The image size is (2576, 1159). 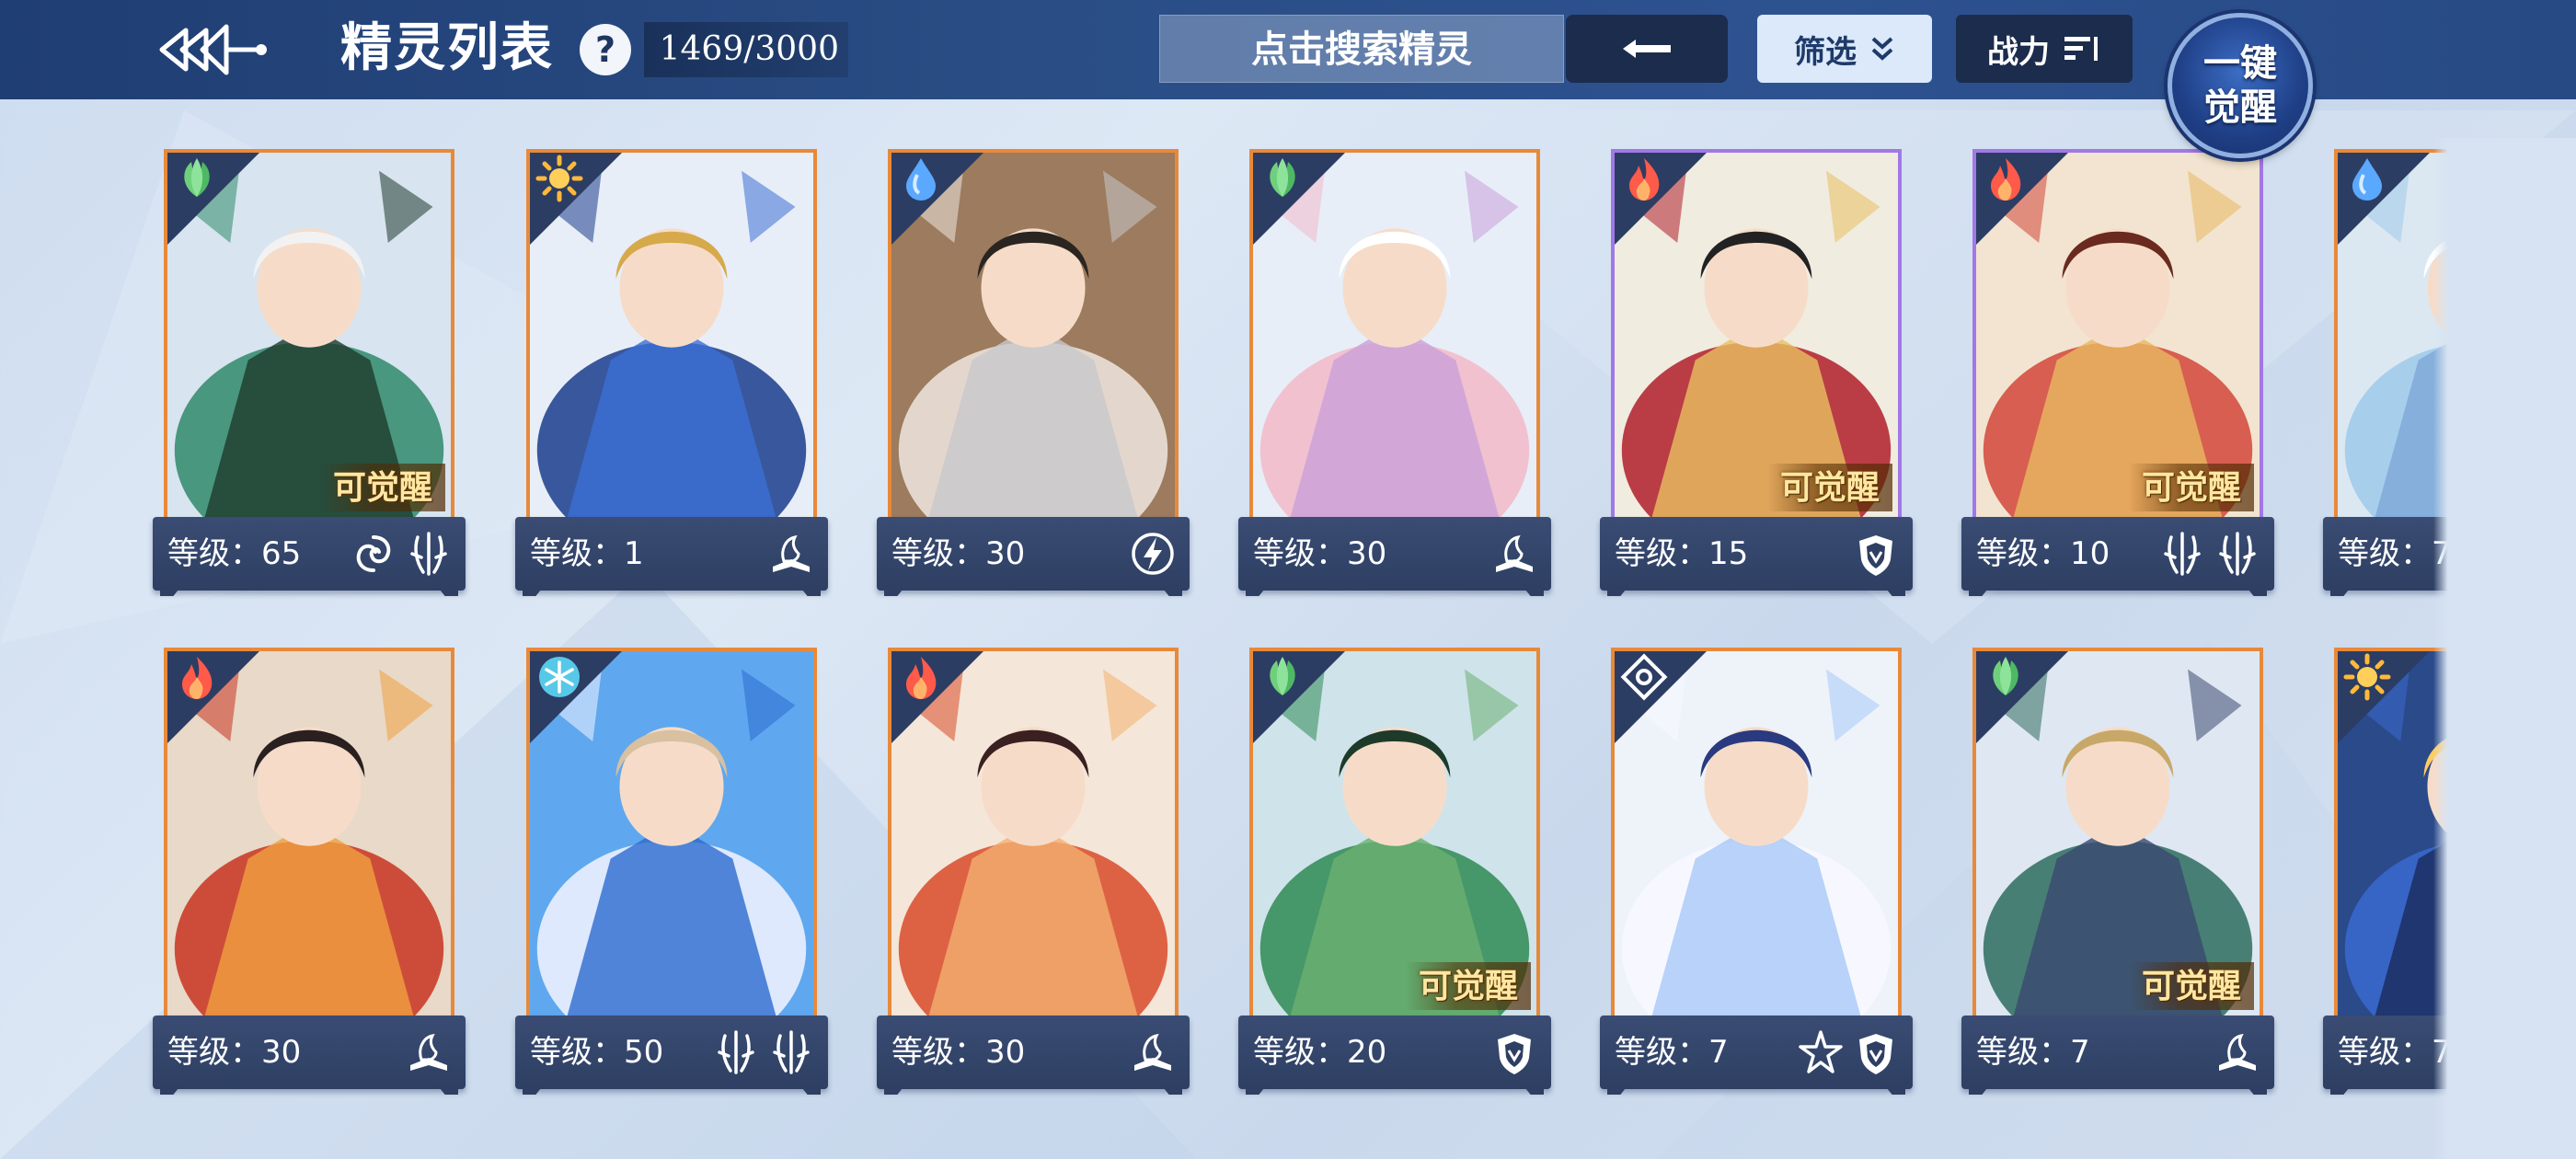 I want to click on filter-button: 筛选, so click(x=1844, y=49).